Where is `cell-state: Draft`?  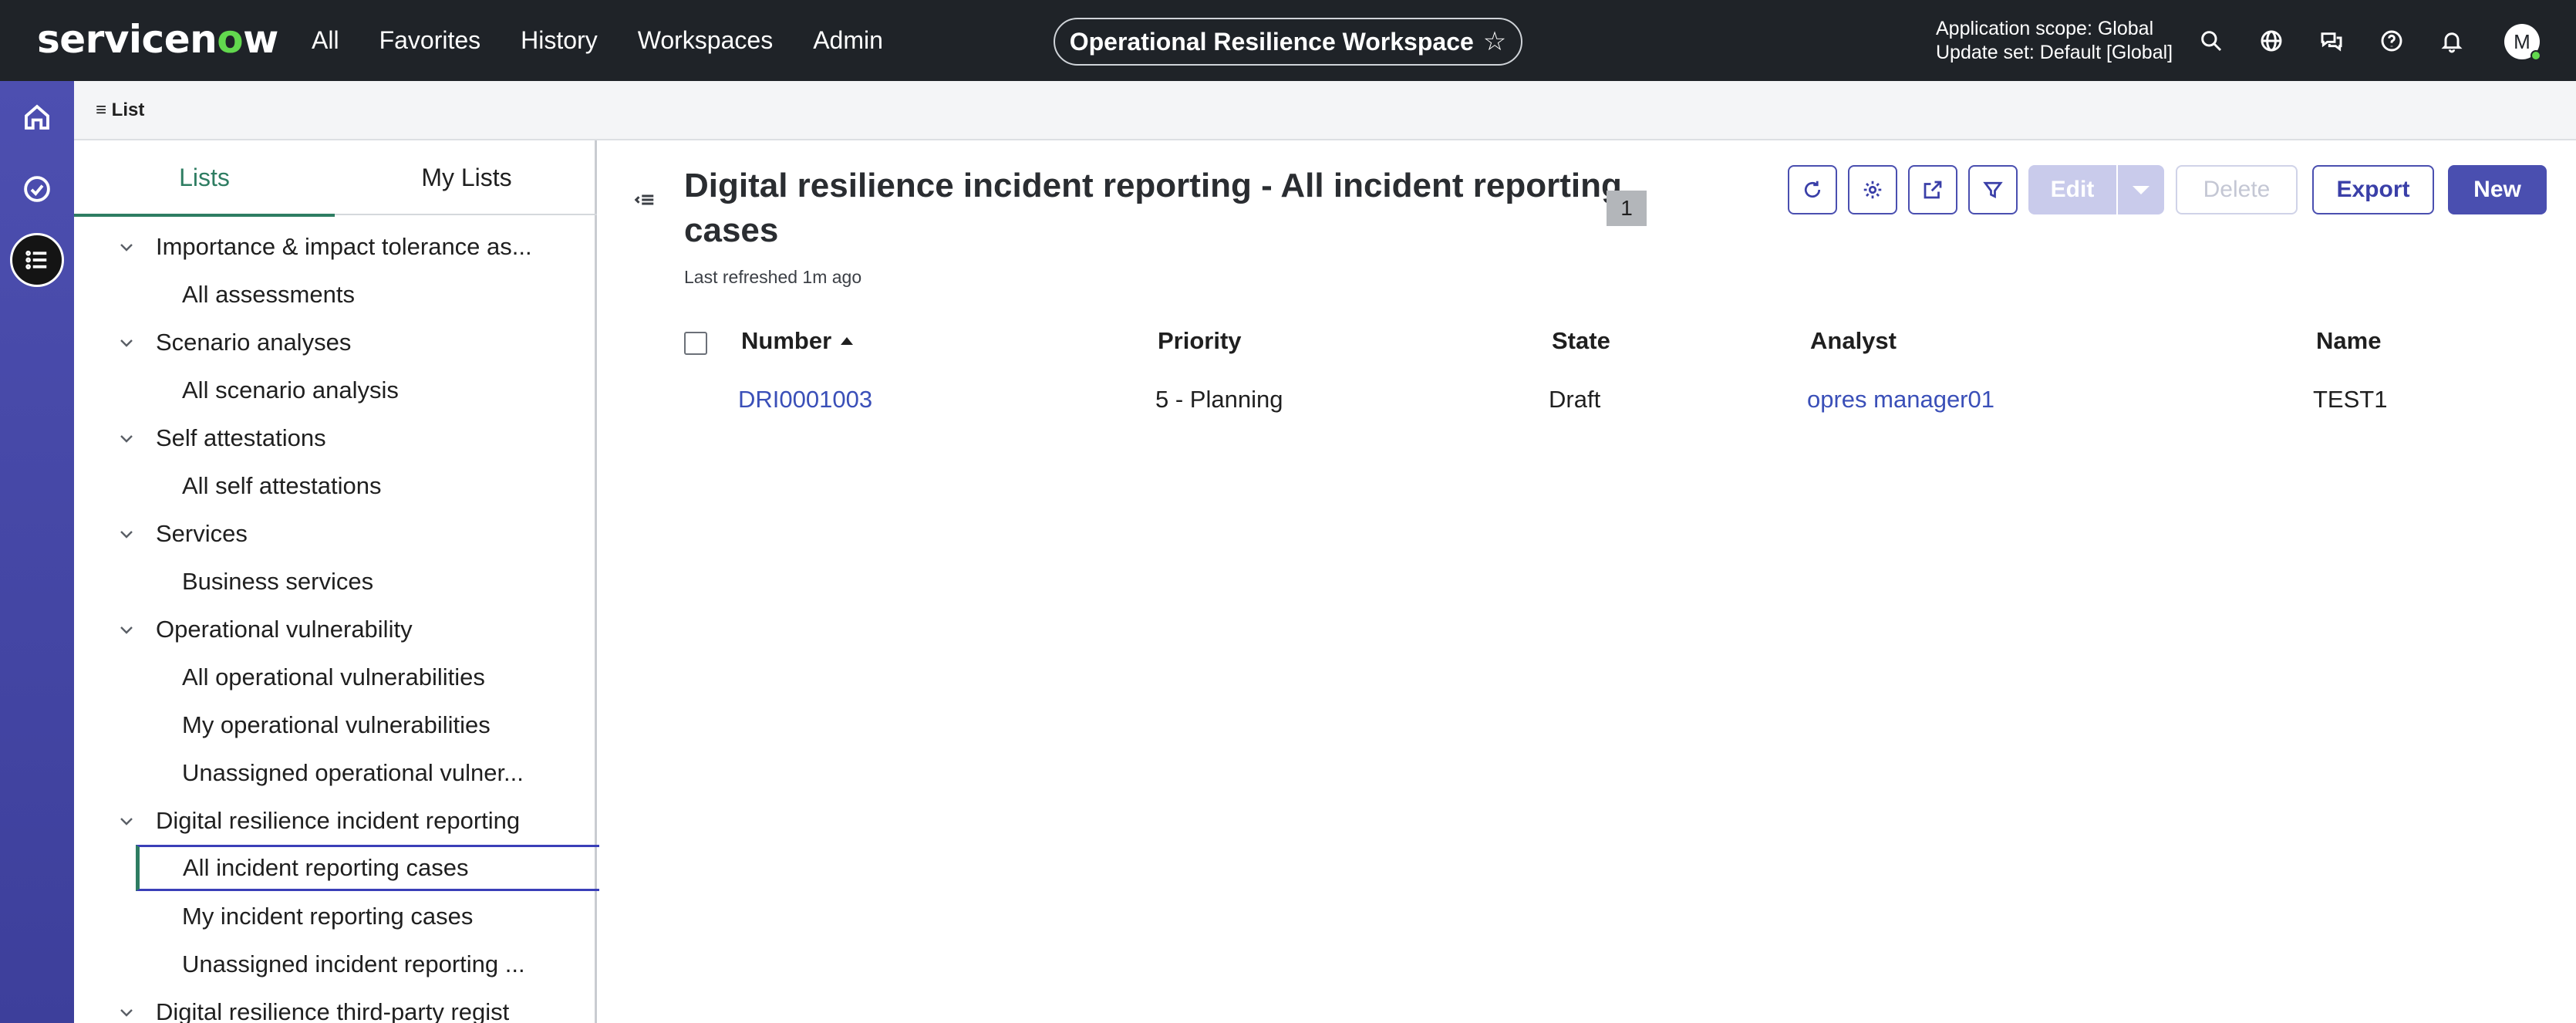 cell-state: Draft is located at coordinates (1575, 399).